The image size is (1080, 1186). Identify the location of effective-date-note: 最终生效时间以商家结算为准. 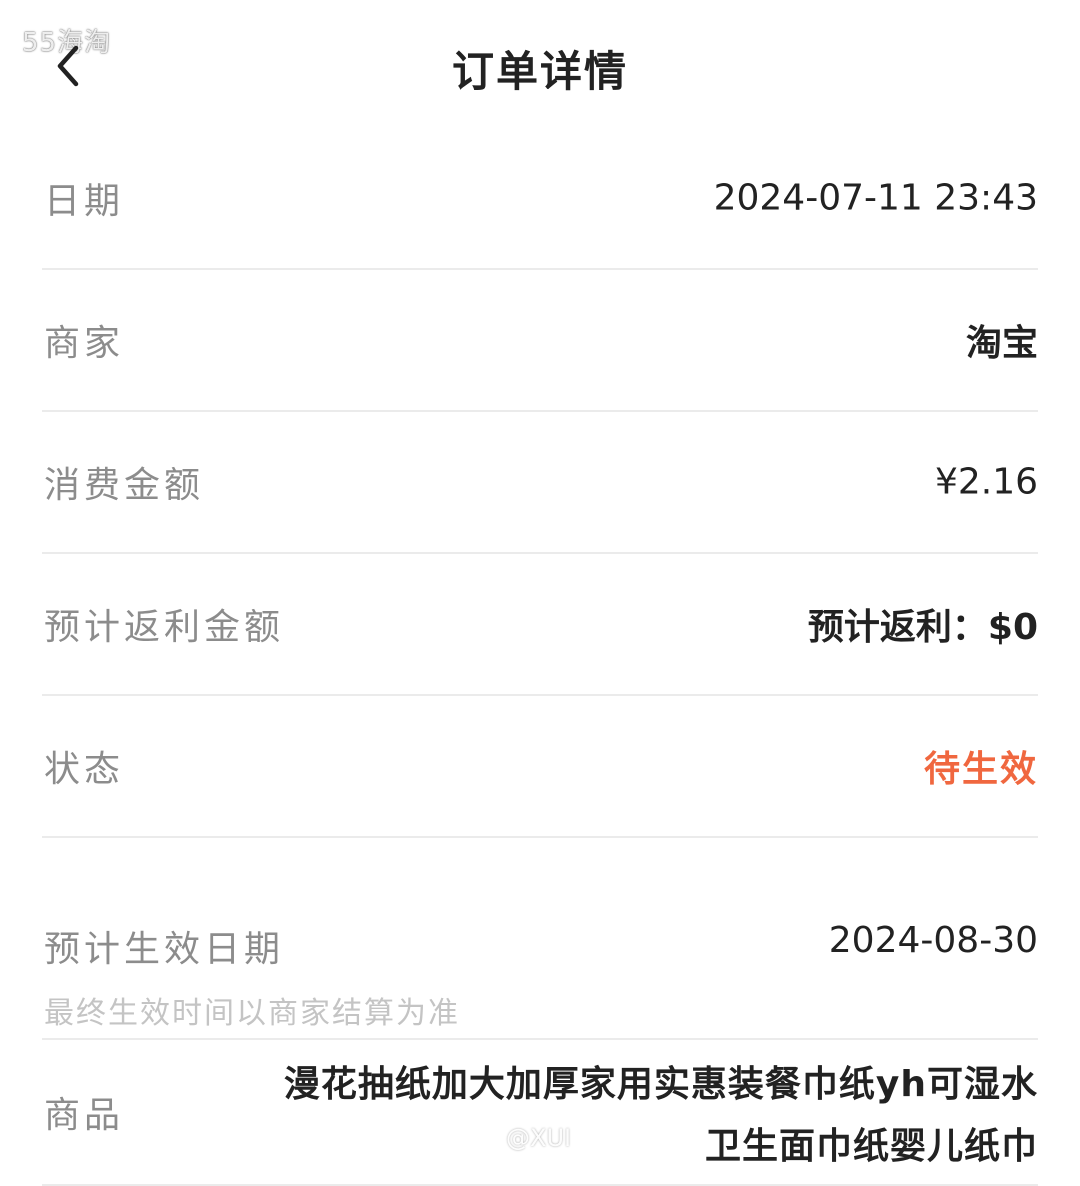
(252, 1013).